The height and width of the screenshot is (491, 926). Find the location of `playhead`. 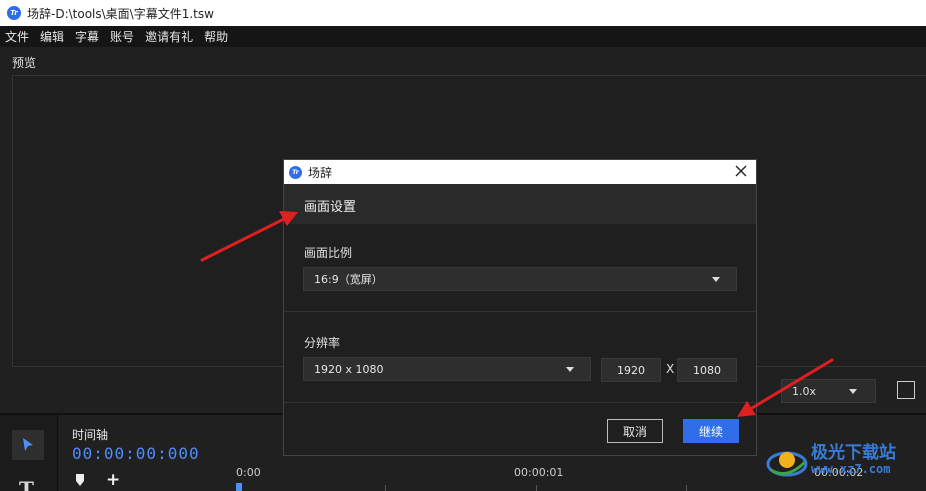

playhead is located at coordinates (239, 487).